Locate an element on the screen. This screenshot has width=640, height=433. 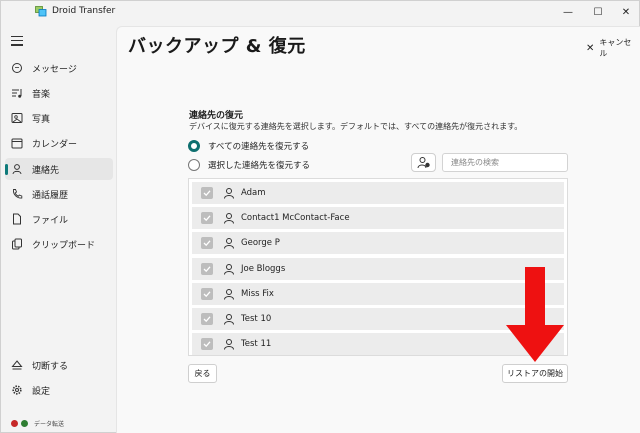
page-title: バックアップ & 復元 is located at coordinates (217, 46).